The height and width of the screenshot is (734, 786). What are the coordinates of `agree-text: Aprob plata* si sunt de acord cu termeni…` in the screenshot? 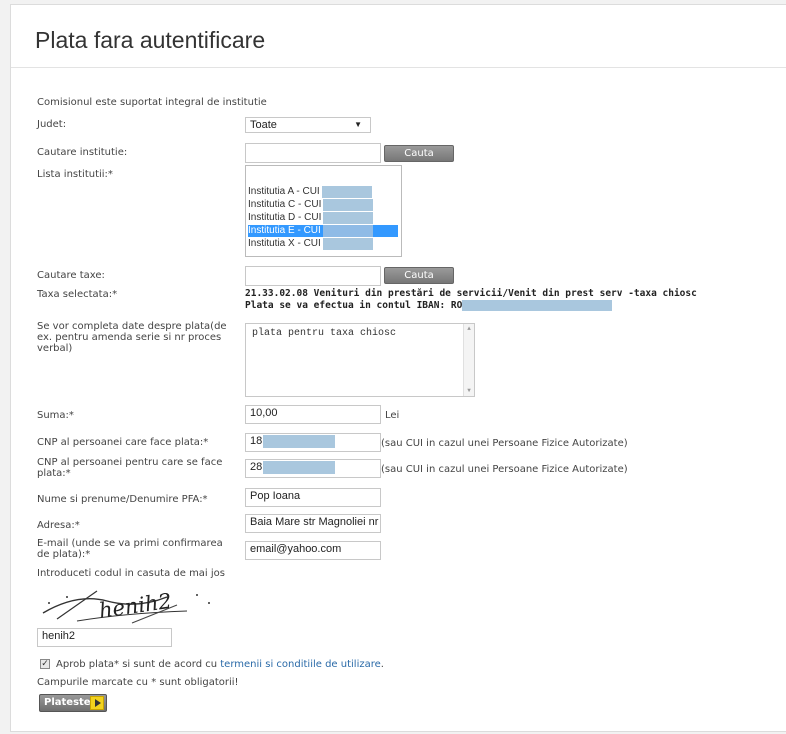 It's located at (220, 664).